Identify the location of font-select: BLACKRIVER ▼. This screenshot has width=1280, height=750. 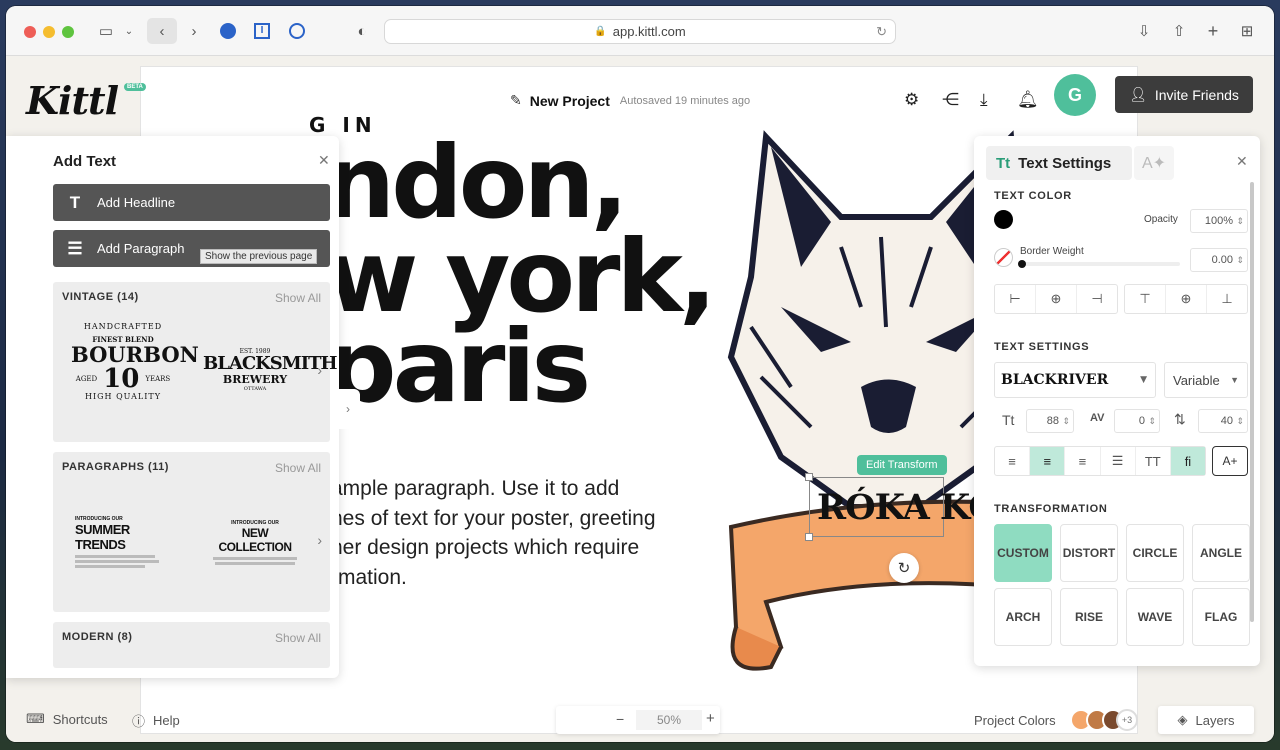
(1075, 380).